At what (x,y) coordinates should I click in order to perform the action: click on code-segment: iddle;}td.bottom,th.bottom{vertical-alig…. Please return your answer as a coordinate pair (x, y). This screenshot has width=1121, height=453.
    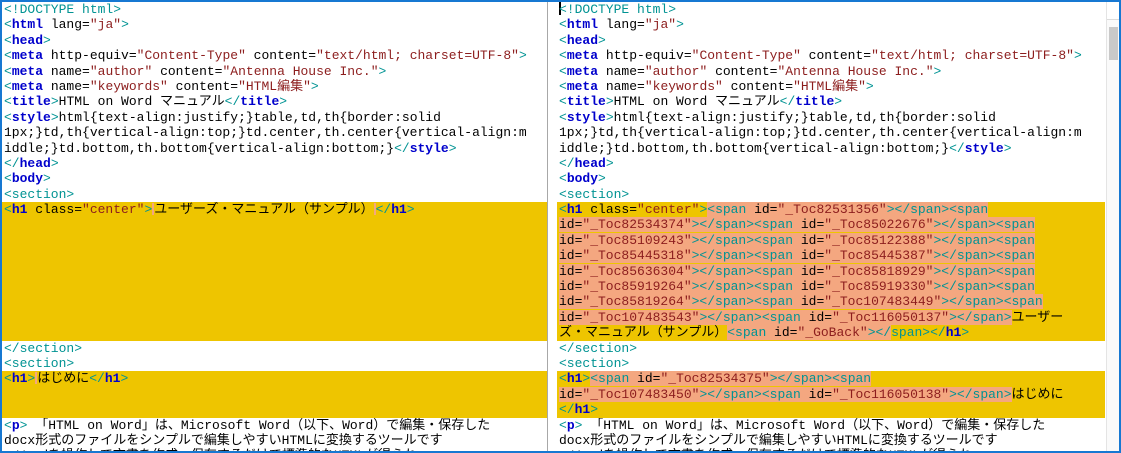
    Looking at the image, I should click on (754, 148).